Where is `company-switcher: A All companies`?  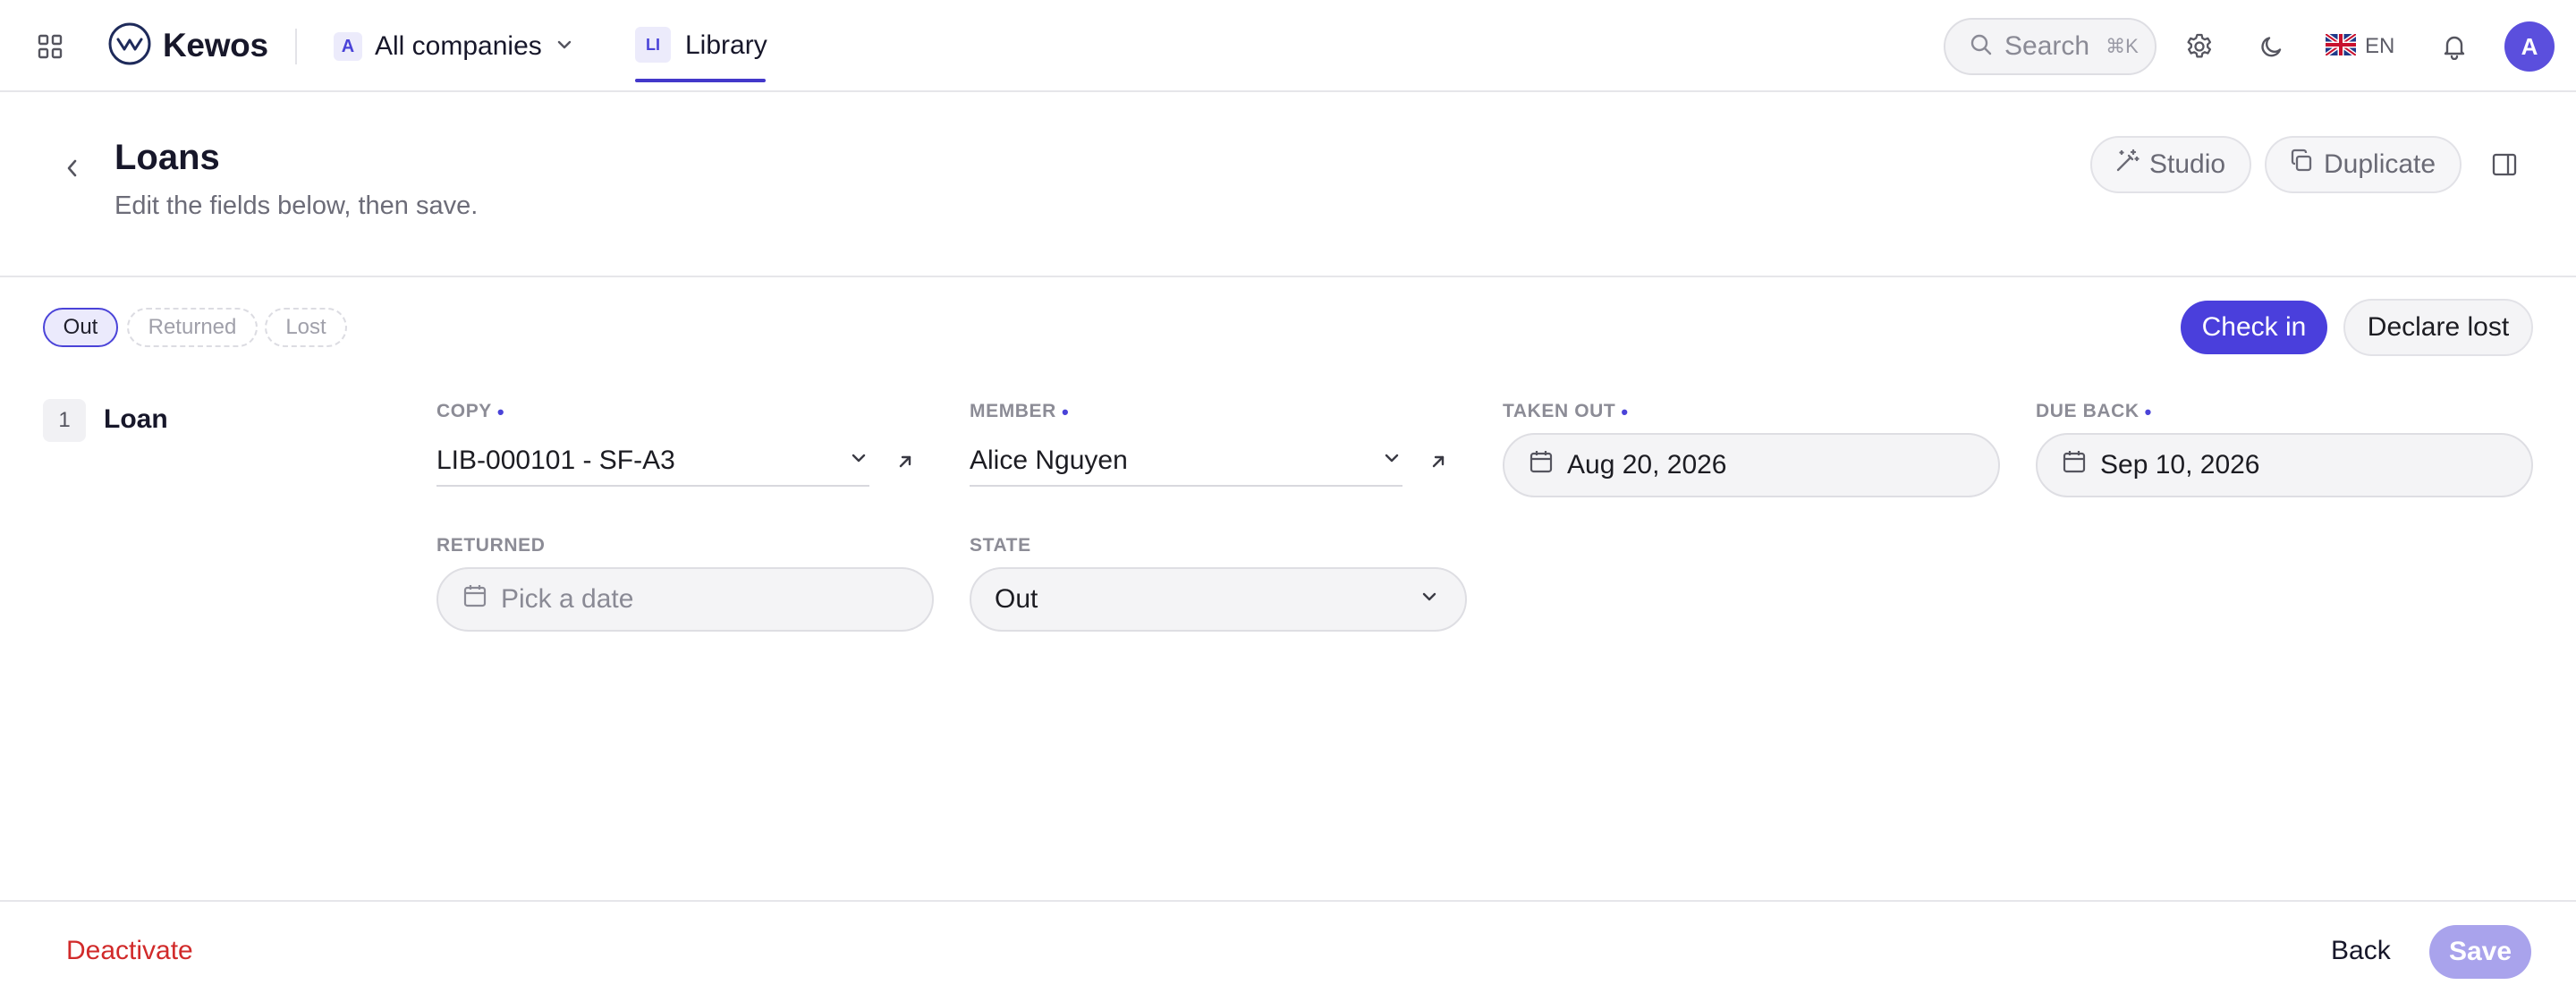
company-switcher: A All companies is located at coordinates (454, 46).